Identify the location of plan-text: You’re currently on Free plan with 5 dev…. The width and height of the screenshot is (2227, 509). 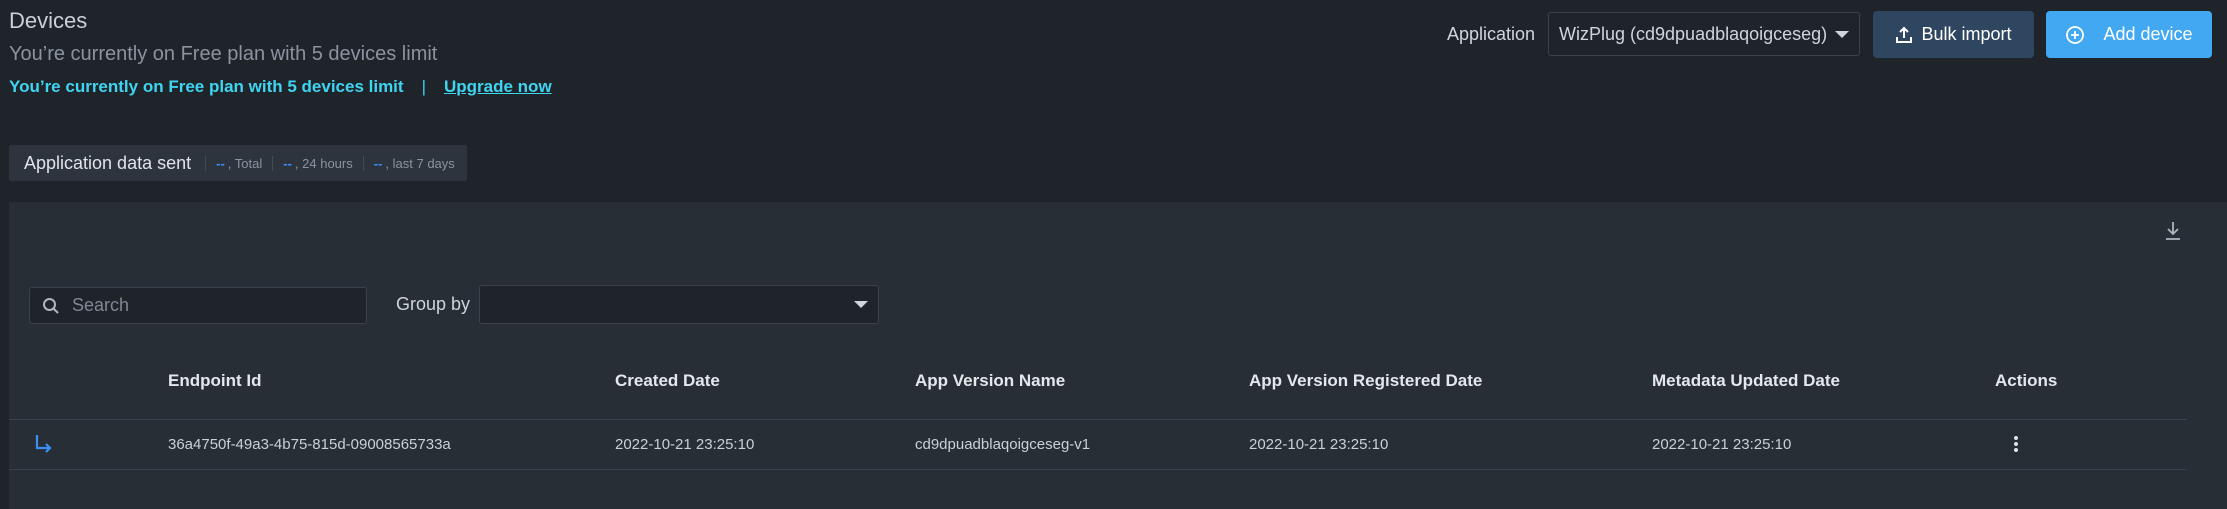
(223, 54).